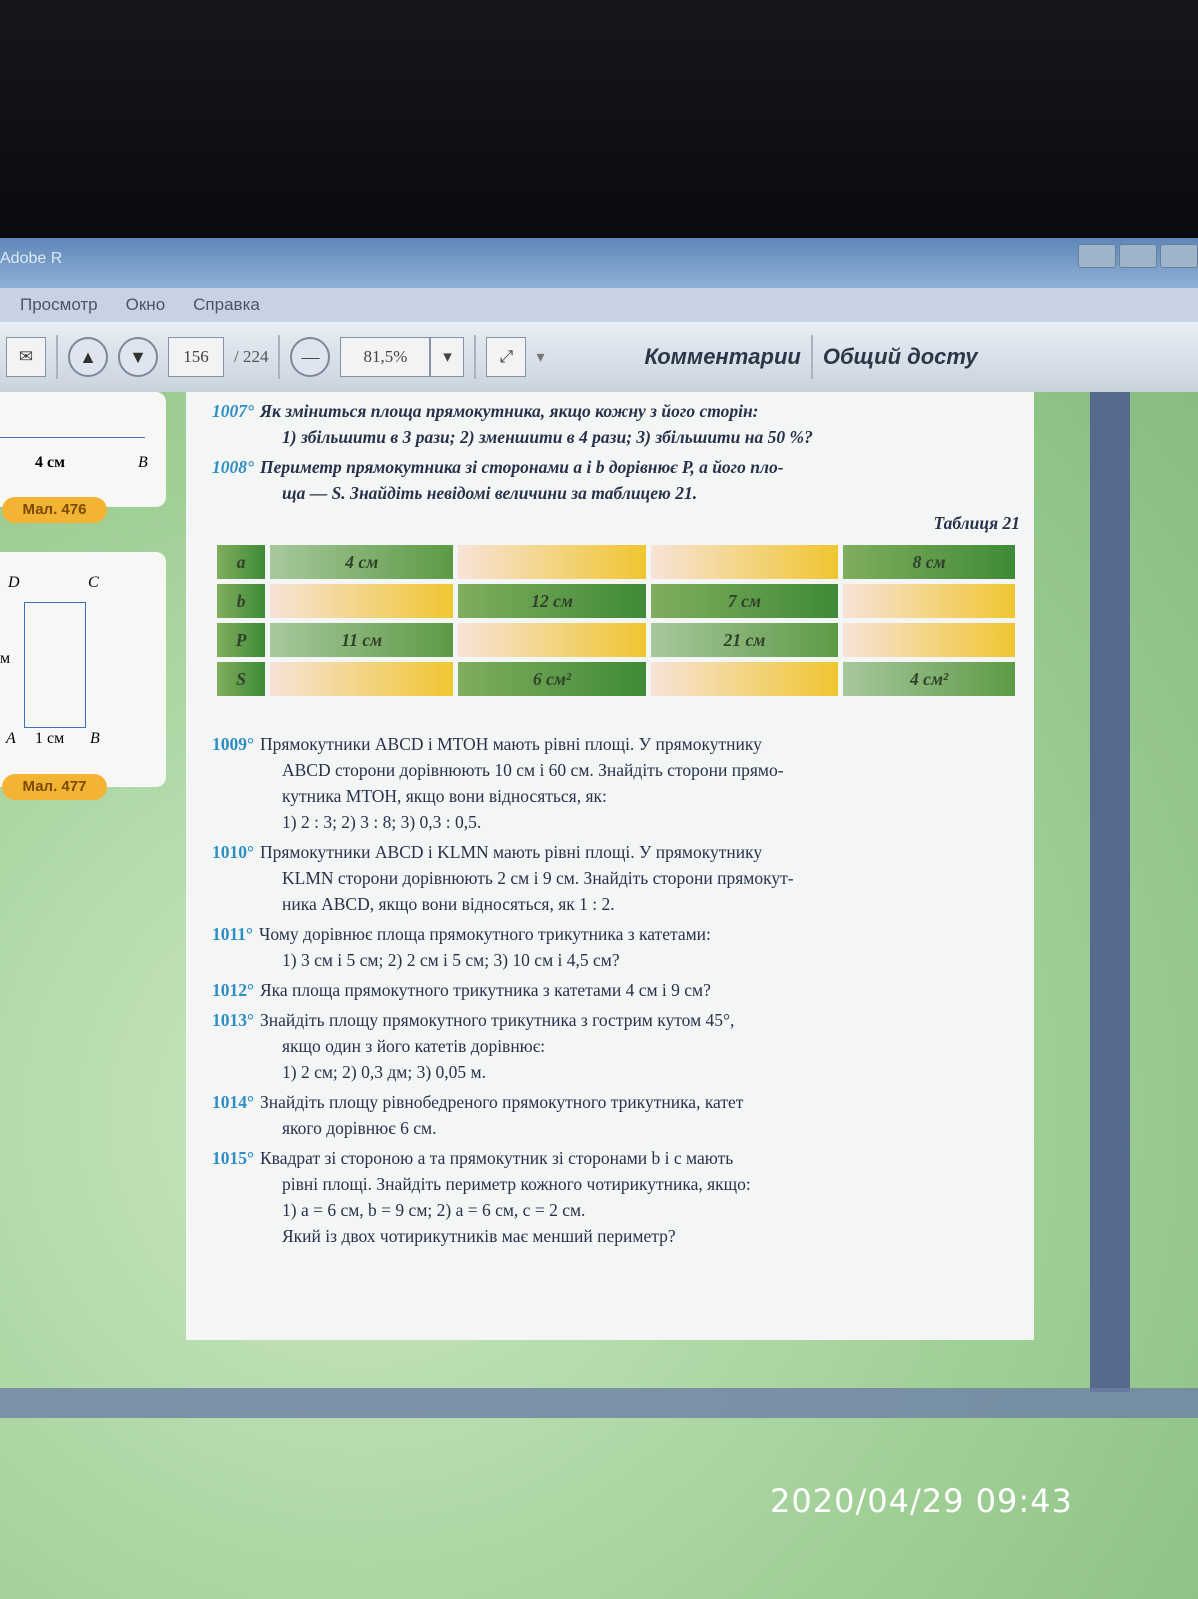 This screenshot has width=1198, height=1599. I want to click on problem-text: 1) 2 см; 2) 0,3 дм; 3) 0,05 м., so click(384, 1072).